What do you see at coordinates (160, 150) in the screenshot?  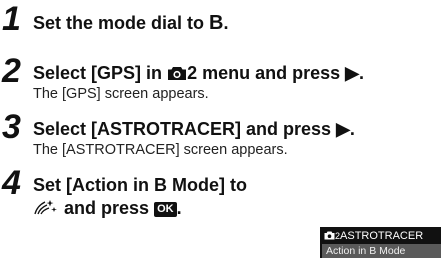 I see `step-note: The [ASTROTRACER] screen appears.` at bounding box center [160, 150].